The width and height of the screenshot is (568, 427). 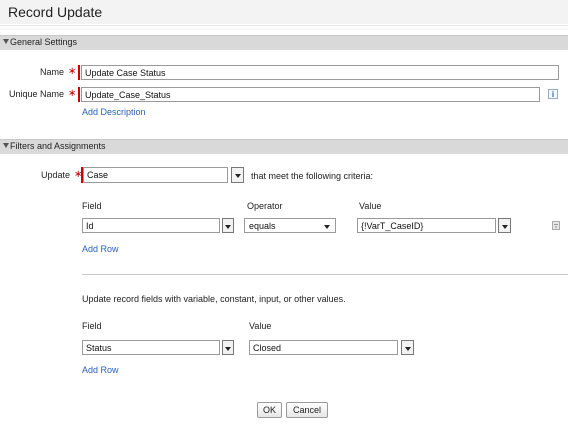 What do you see at coordinates (310, 94) in the screenshot?
I see `unique-name-input: Update_Case_Status` at bounding box center [310, 94].